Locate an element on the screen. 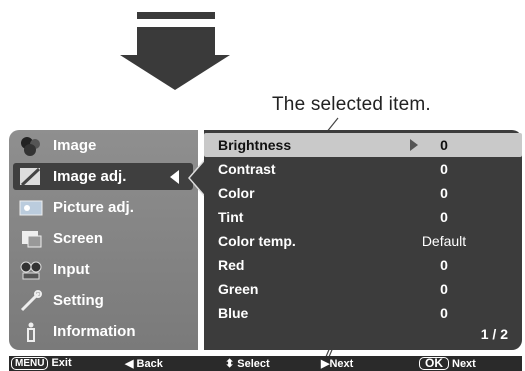 The width and height of the screenshot is (525, 371). select-hint: ⬍ Select is located at coordinates (247, 363).